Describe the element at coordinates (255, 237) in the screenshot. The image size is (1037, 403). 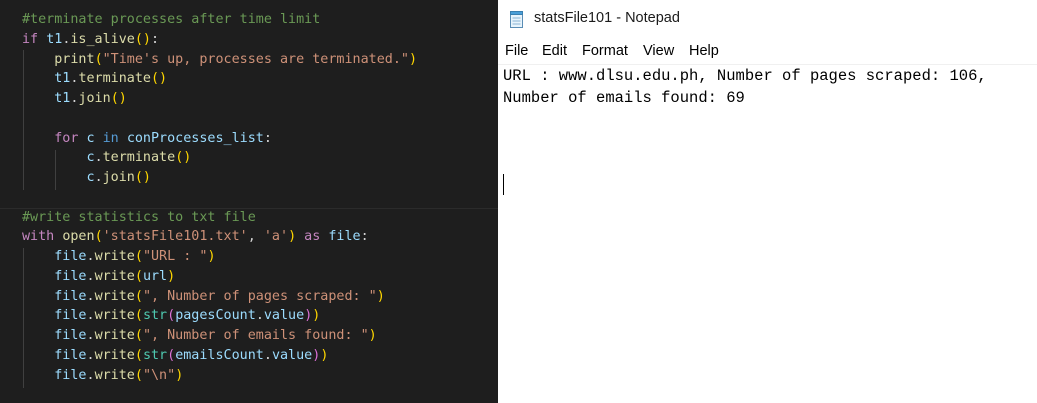
I see `code-token: ,` at that location.